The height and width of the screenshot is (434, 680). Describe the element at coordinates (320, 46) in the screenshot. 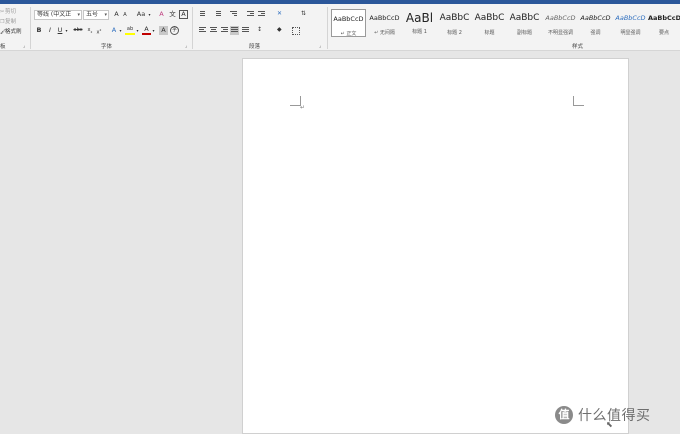

I see `paragraph-dialog-launcher-icon: ⌟` at that location.